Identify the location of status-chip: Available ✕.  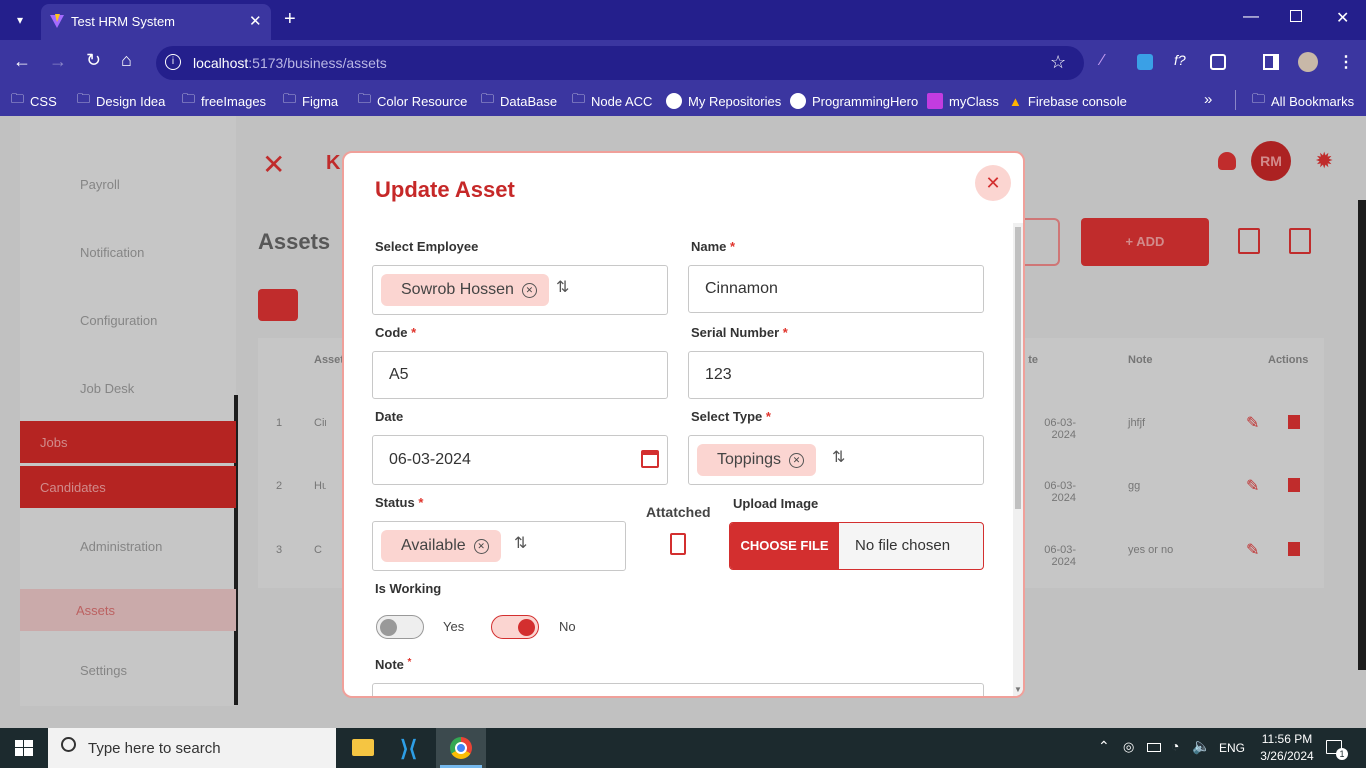
(441, 546).